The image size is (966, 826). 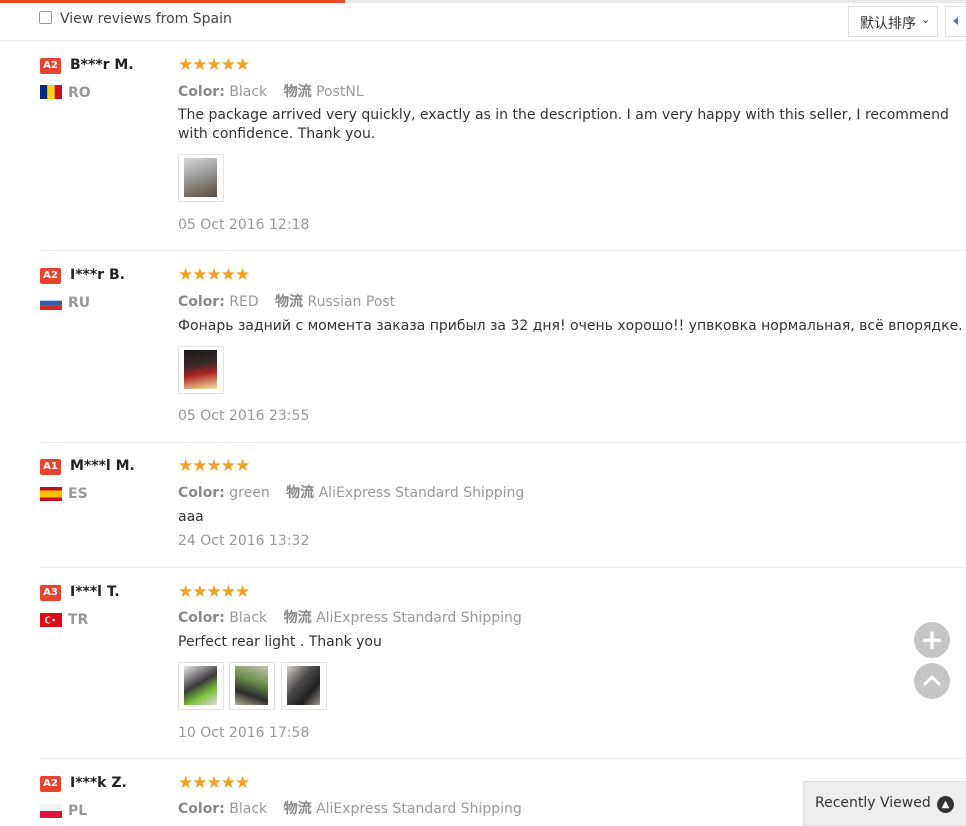 What do you see at coordinates (244, 302) in the screenshot?
I see `color-value: RED` at bounding box center [244, 302].